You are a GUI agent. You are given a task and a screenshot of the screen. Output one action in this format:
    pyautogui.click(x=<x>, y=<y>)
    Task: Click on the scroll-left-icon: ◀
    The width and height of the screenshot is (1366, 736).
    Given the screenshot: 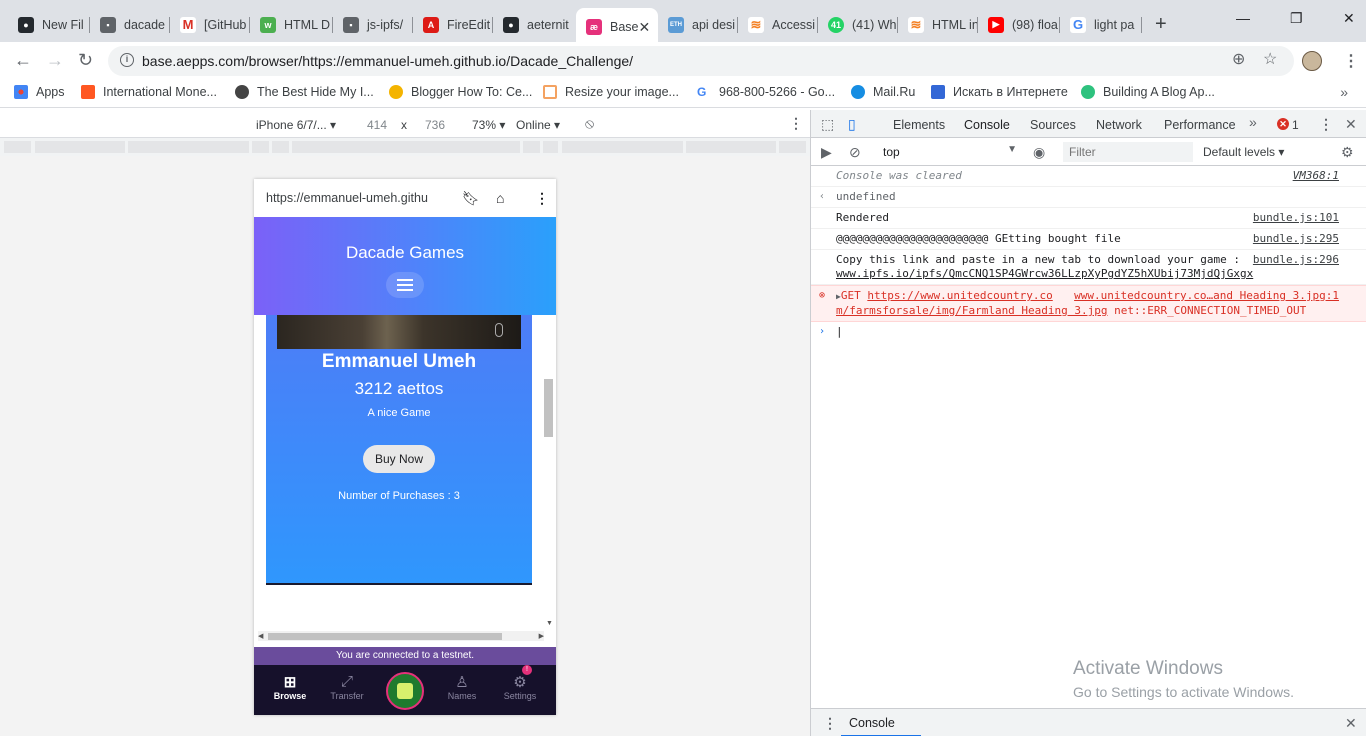 What is the action you would take?
    pyautogui.click(x=260, y=636)
    